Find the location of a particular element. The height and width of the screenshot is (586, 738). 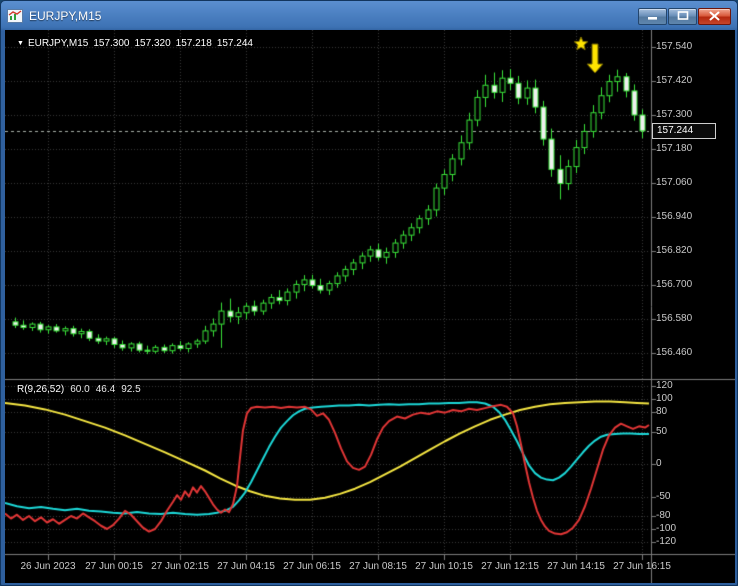

minimize-button is located at coordinates (652, 16).